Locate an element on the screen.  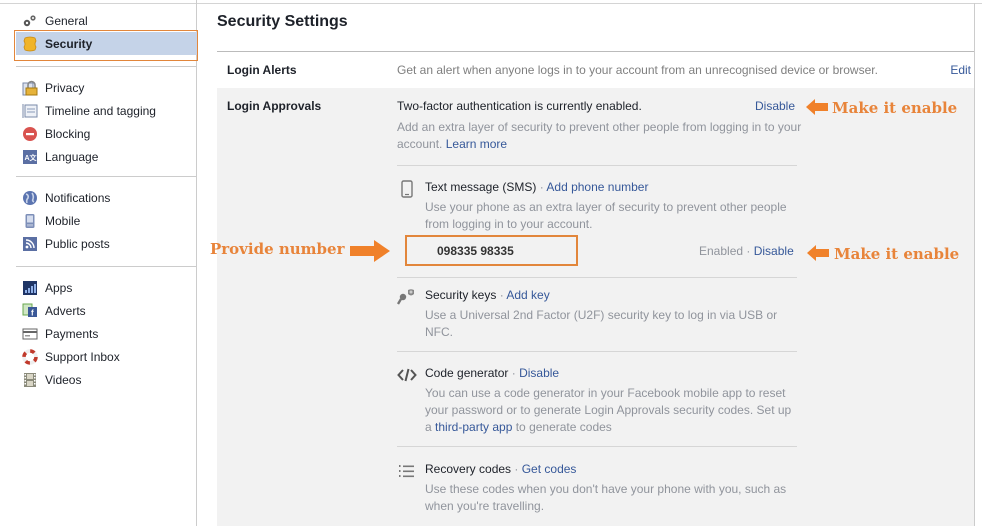
sidebar-item-videos: Videos is located at coordinates (106, 379).